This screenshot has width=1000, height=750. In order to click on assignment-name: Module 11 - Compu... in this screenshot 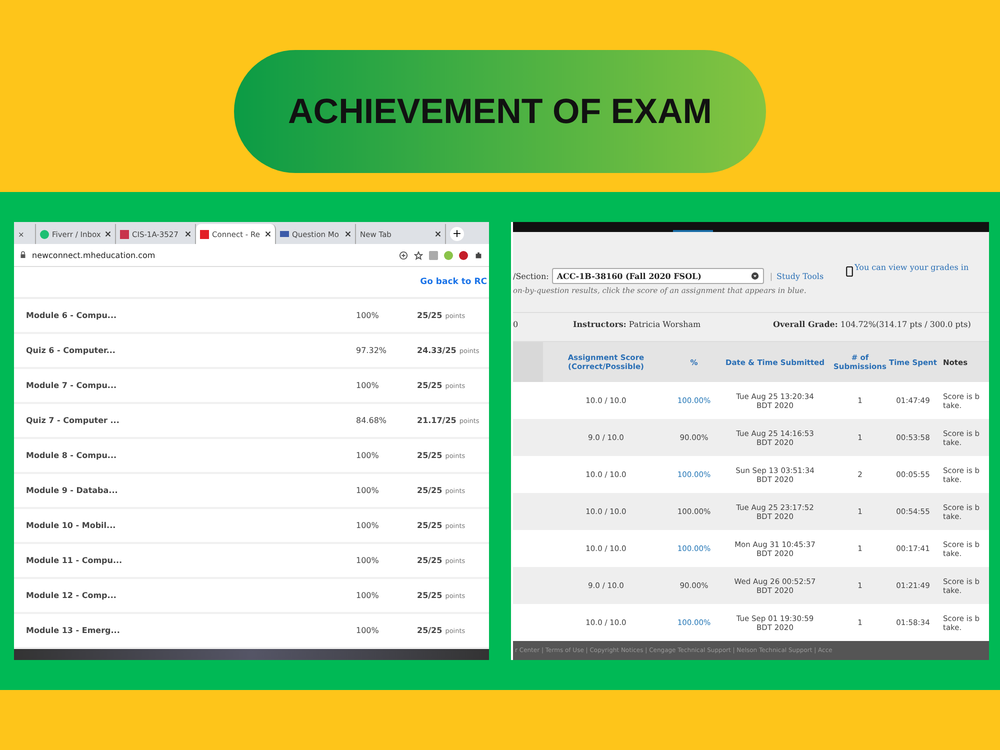, I will do `click(191, 560)`.